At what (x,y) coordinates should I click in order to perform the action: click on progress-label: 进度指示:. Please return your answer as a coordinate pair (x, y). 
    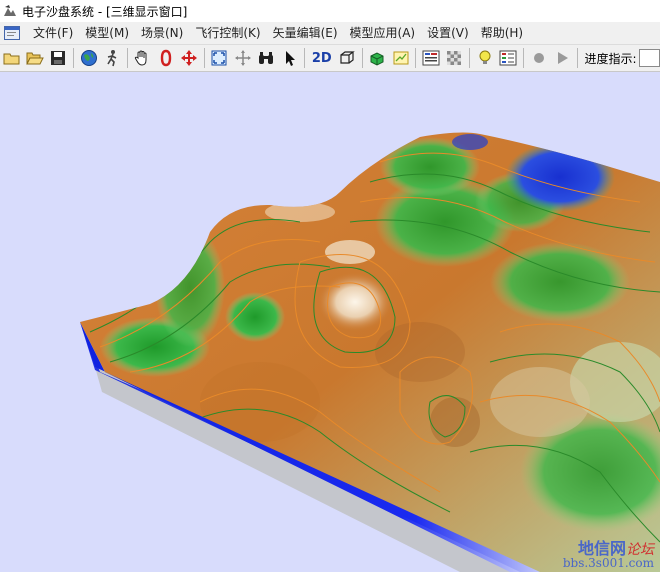
    Looking at the image, I should click on (610, 58).